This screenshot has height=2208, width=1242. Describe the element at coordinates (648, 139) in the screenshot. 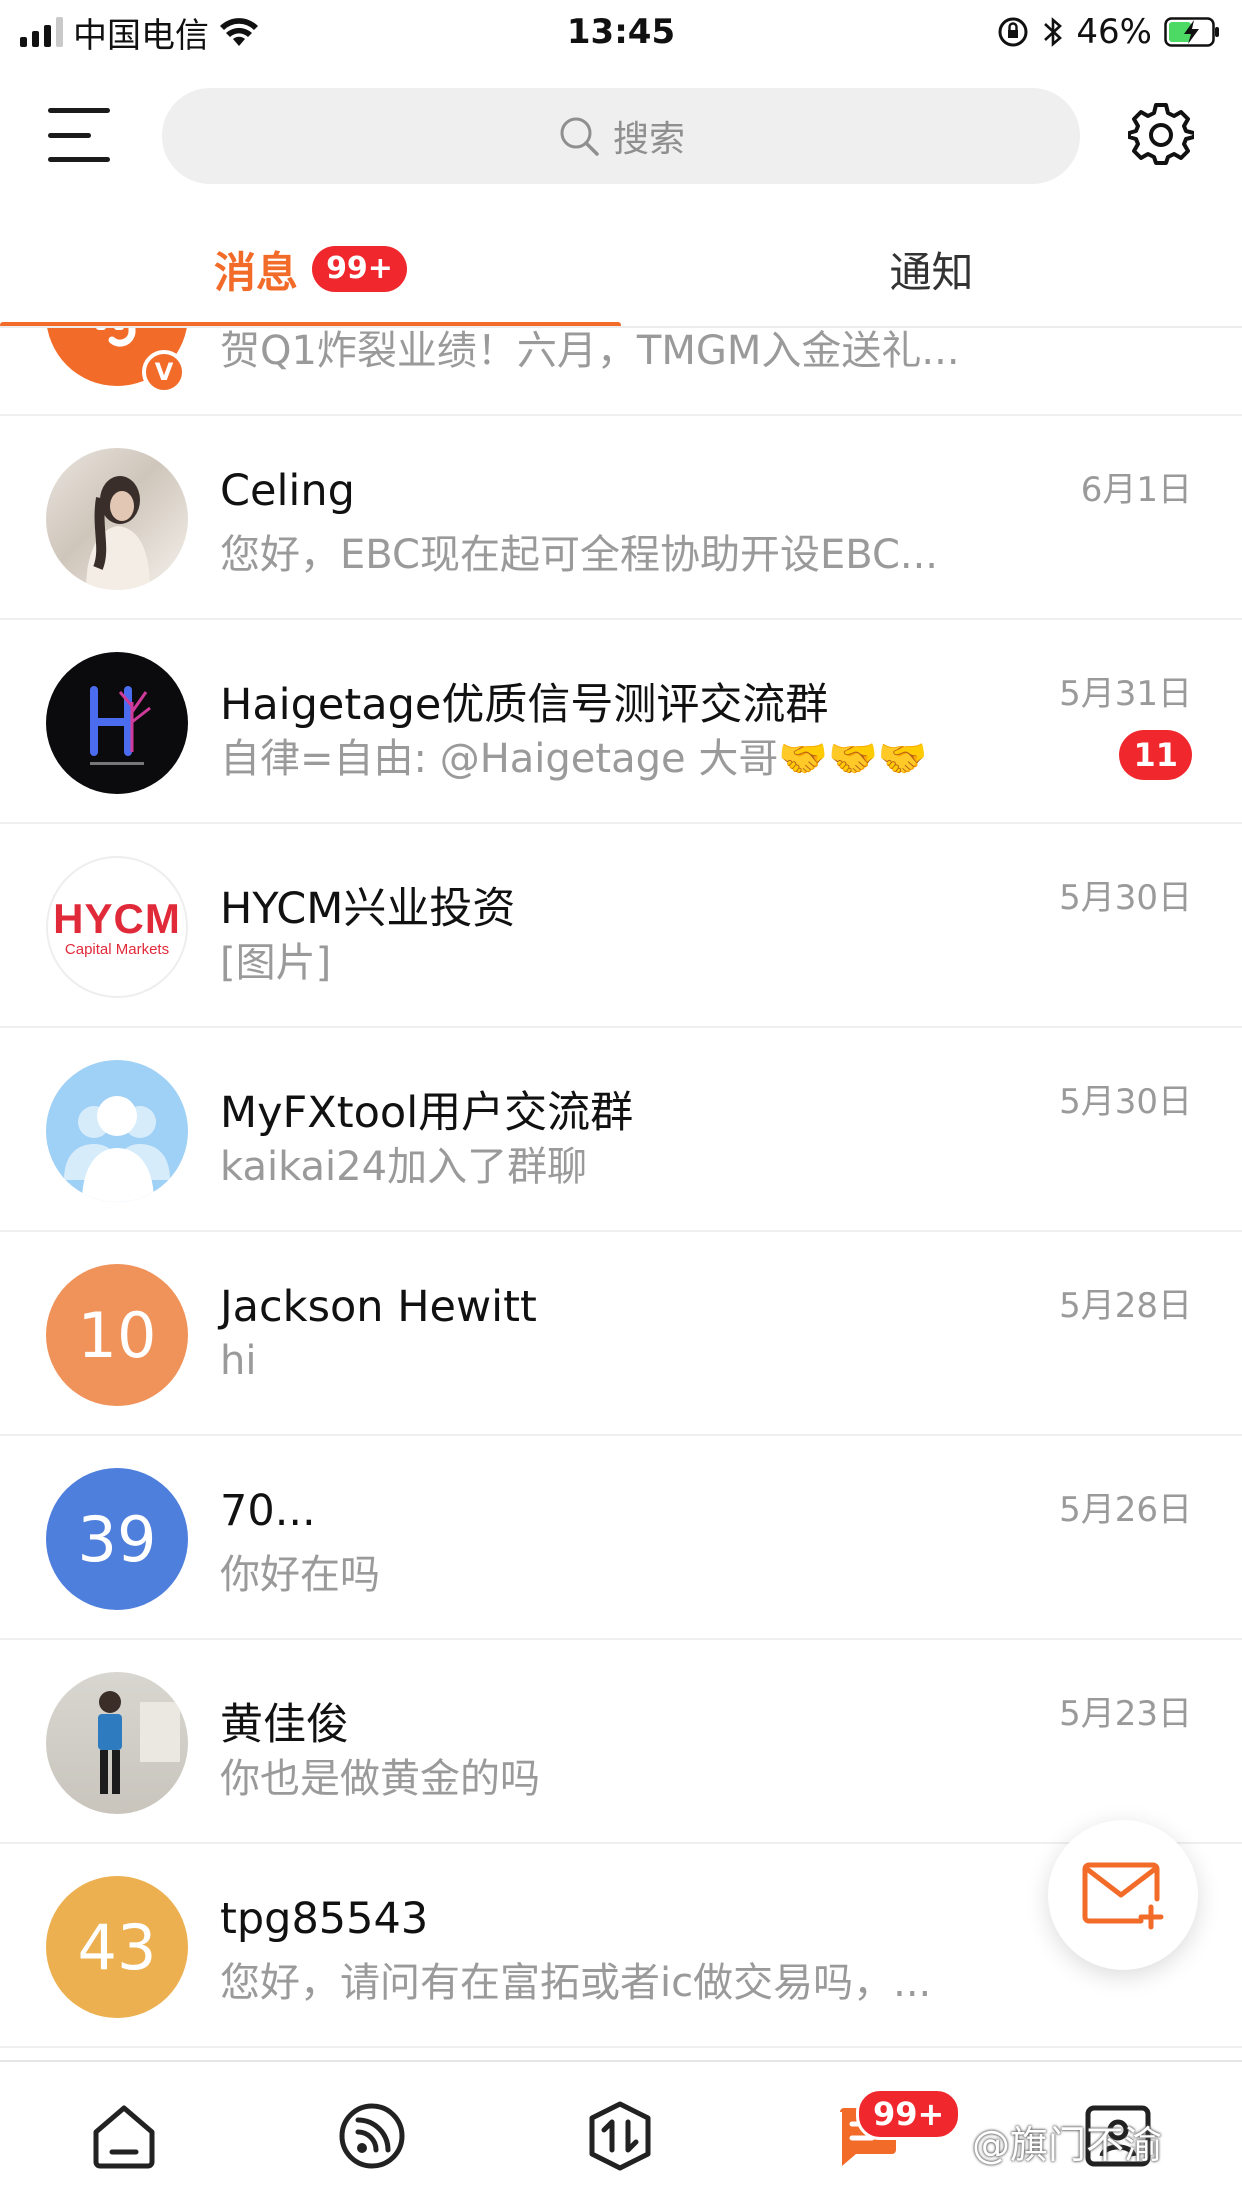

I see `search-placeholder: 搜索` at that location.